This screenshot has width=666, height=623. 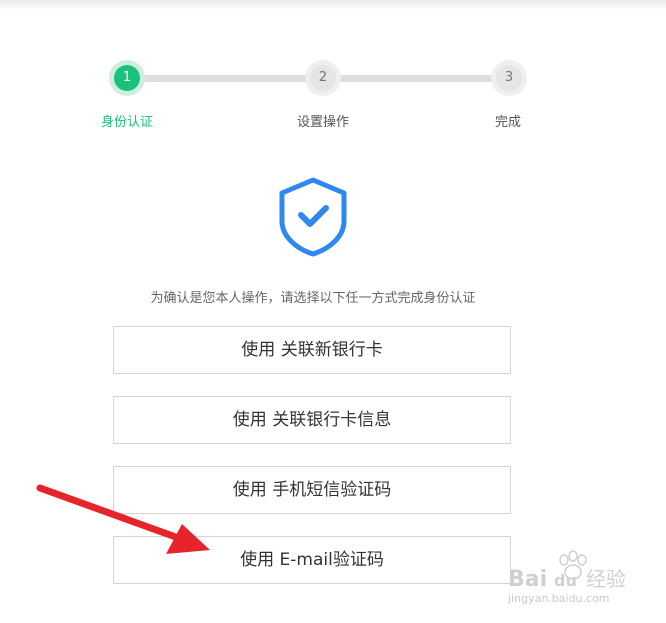 What do you see at coordinates (509, 78) in the screenshot?
I see `step-3-circle: 3` at bounding box center [509, 78].